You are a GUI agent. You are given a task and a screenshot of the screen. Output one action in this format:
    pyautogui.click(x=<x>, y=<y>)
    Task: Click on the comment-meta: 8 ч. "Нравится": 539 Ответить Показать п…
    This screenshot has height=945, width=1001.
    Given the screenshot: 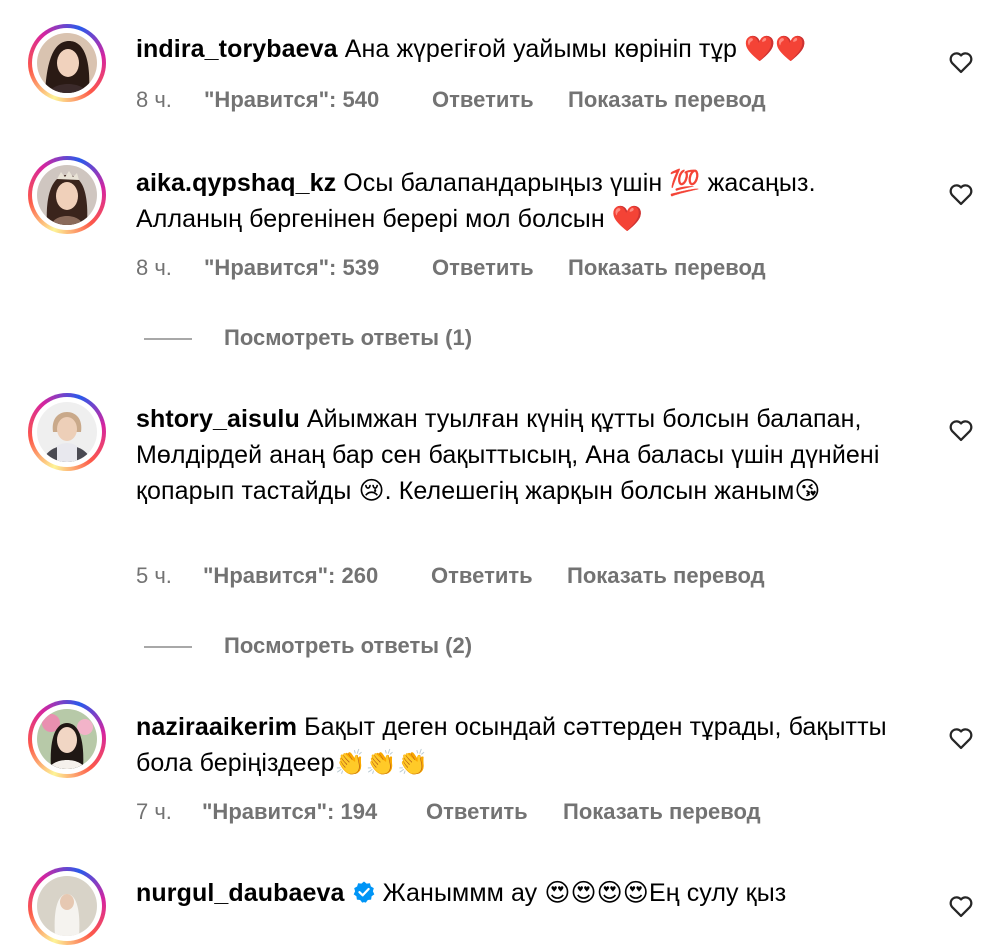 What is the action you would take?
    pyautogui.click(x=486, y=268)
    